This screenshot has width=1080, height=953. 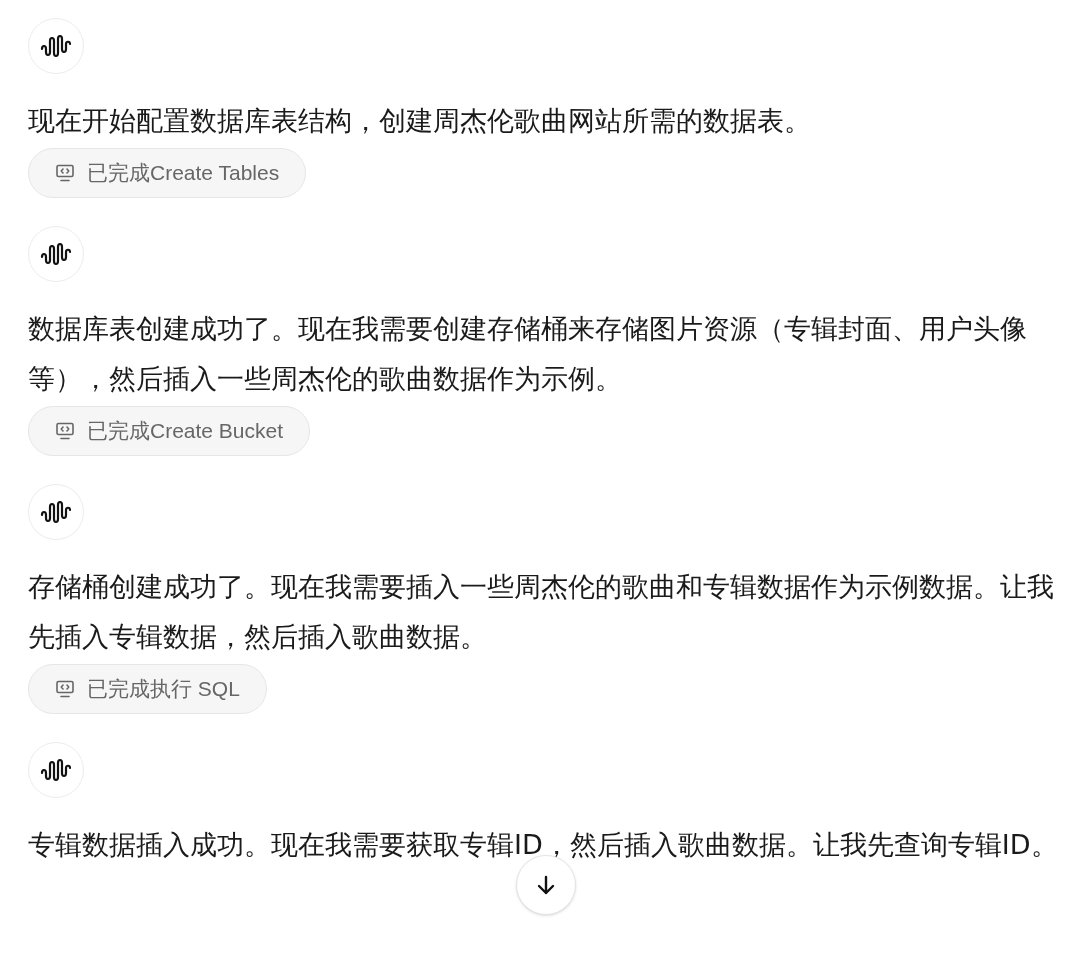 What do you see at coordinates (147, 689) in the screenshot?
I see `tool-status-chip: 已完成执行 SQL` at bounding box center [147, 689].